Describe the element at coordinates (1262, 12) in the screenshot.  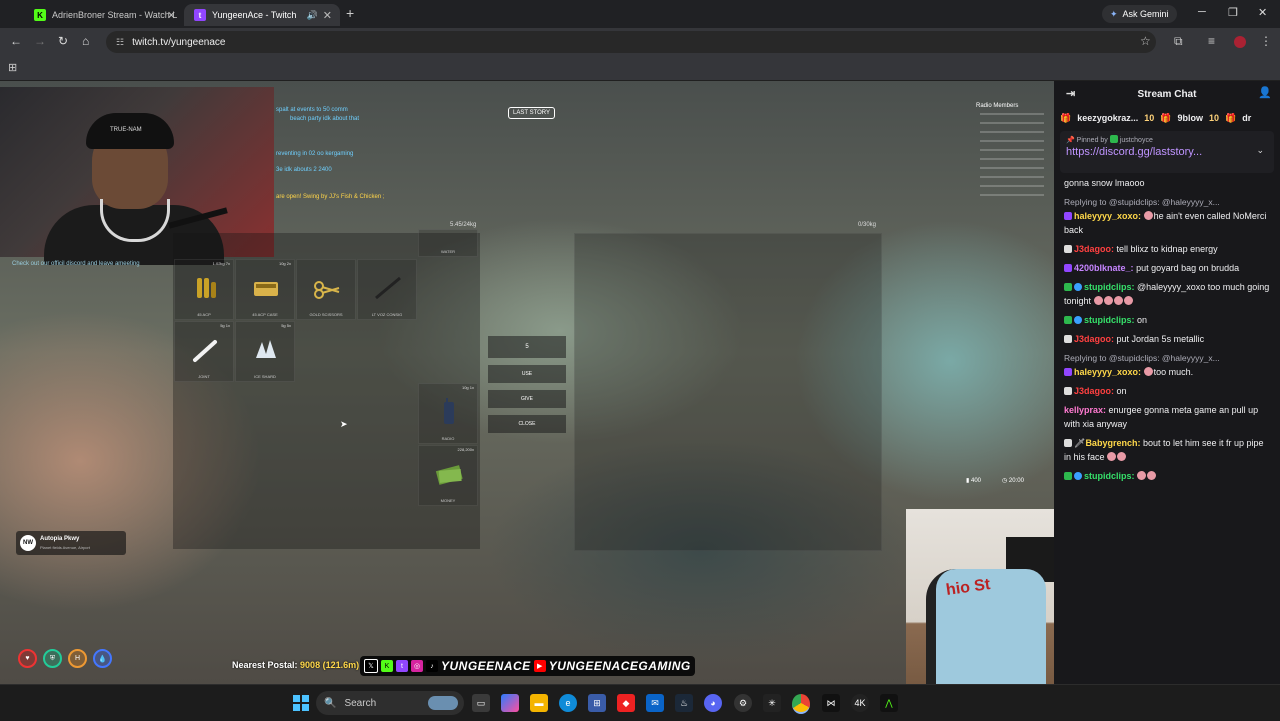
I see `close-window-icon: ✕` at that location.